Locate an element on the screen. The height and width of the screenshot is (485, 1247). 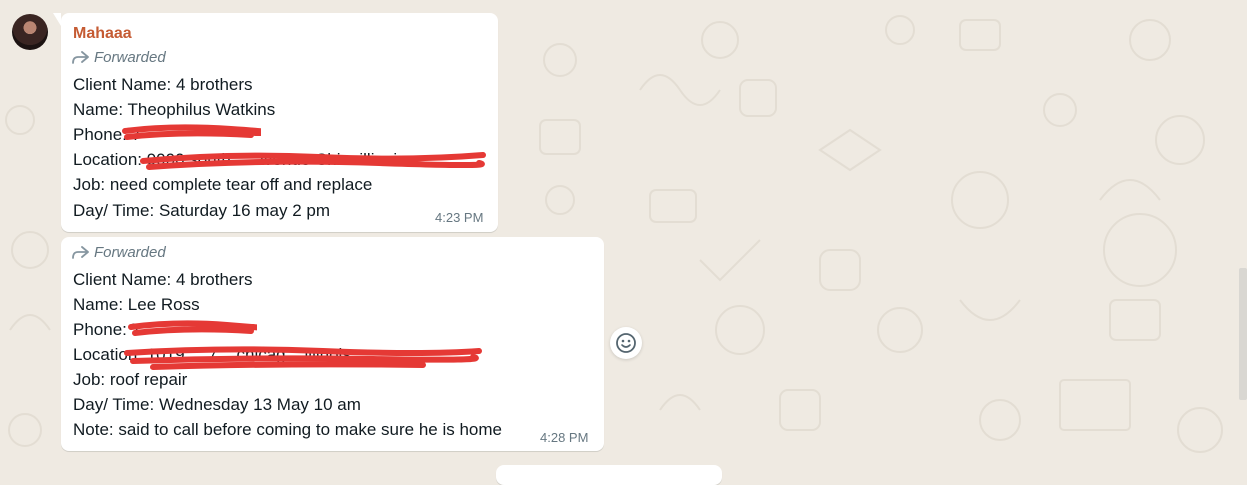
line-job: Job: need complete tear off and replace is located at coordinates (223, 184).